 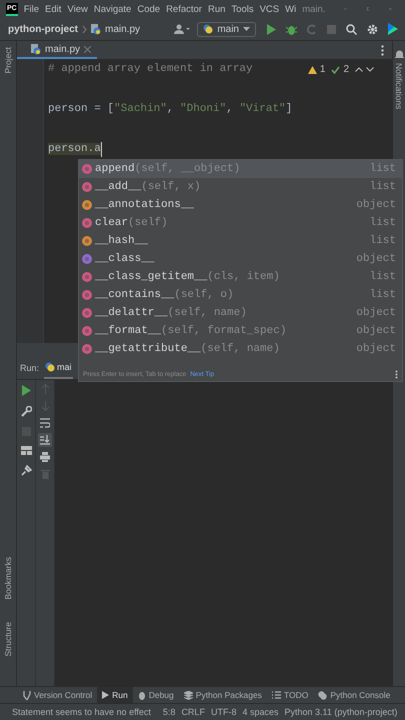 I want to click on pin-icon, so click(x=26, y=470).